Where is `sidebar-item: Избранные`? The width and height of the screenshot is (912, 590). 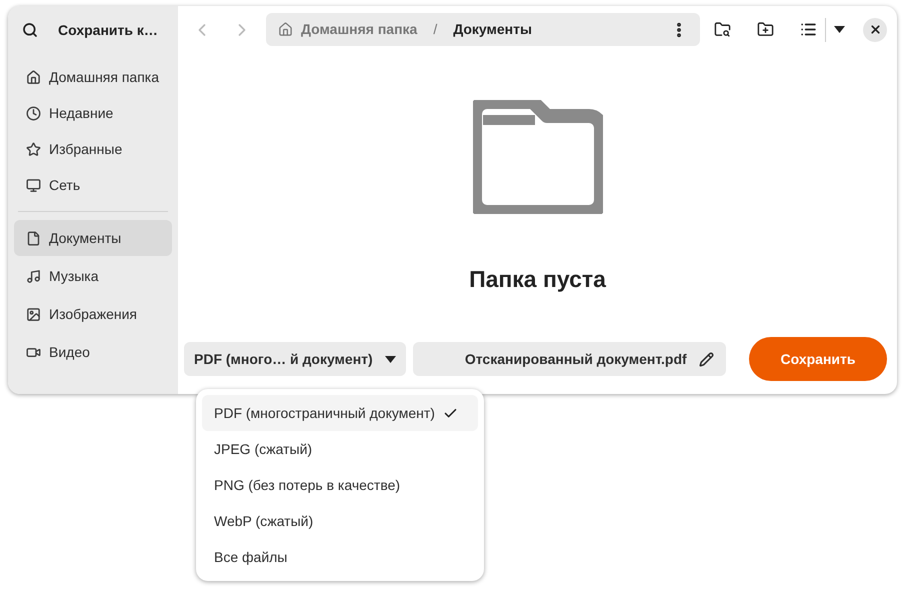
sidebar-item: Избранные is located at coordinates (93, 149).